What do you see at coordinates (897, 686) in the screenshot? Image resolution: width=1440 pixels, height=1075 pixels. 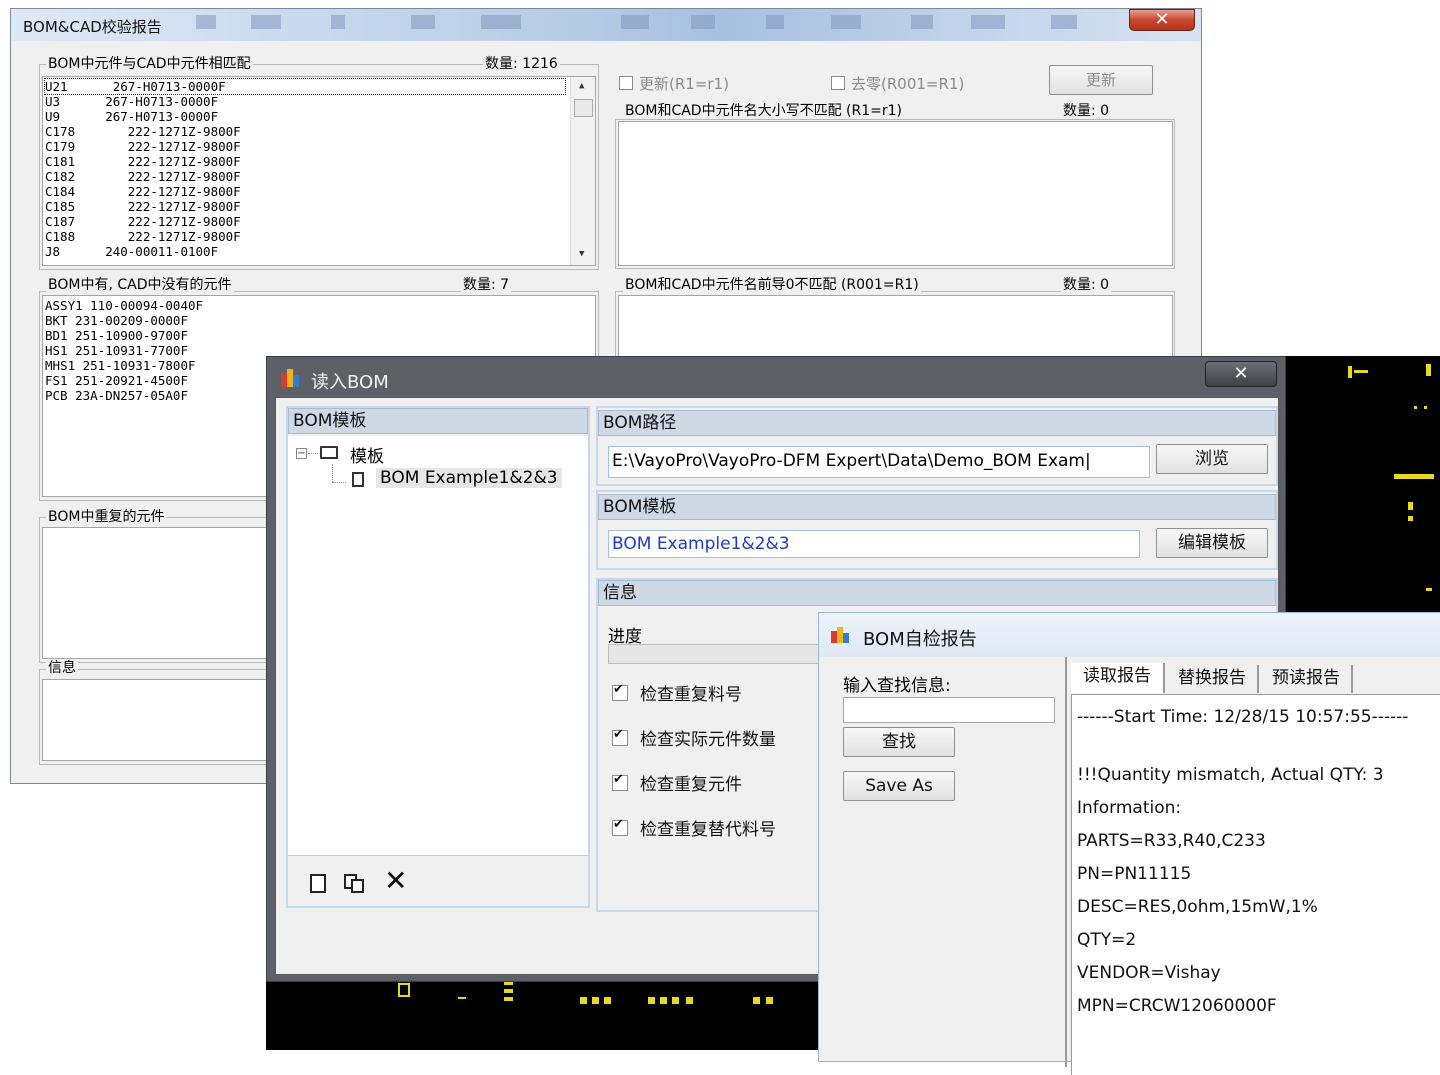 I see `search-label: 输入查找信息:` at bounding box center [897, 686].